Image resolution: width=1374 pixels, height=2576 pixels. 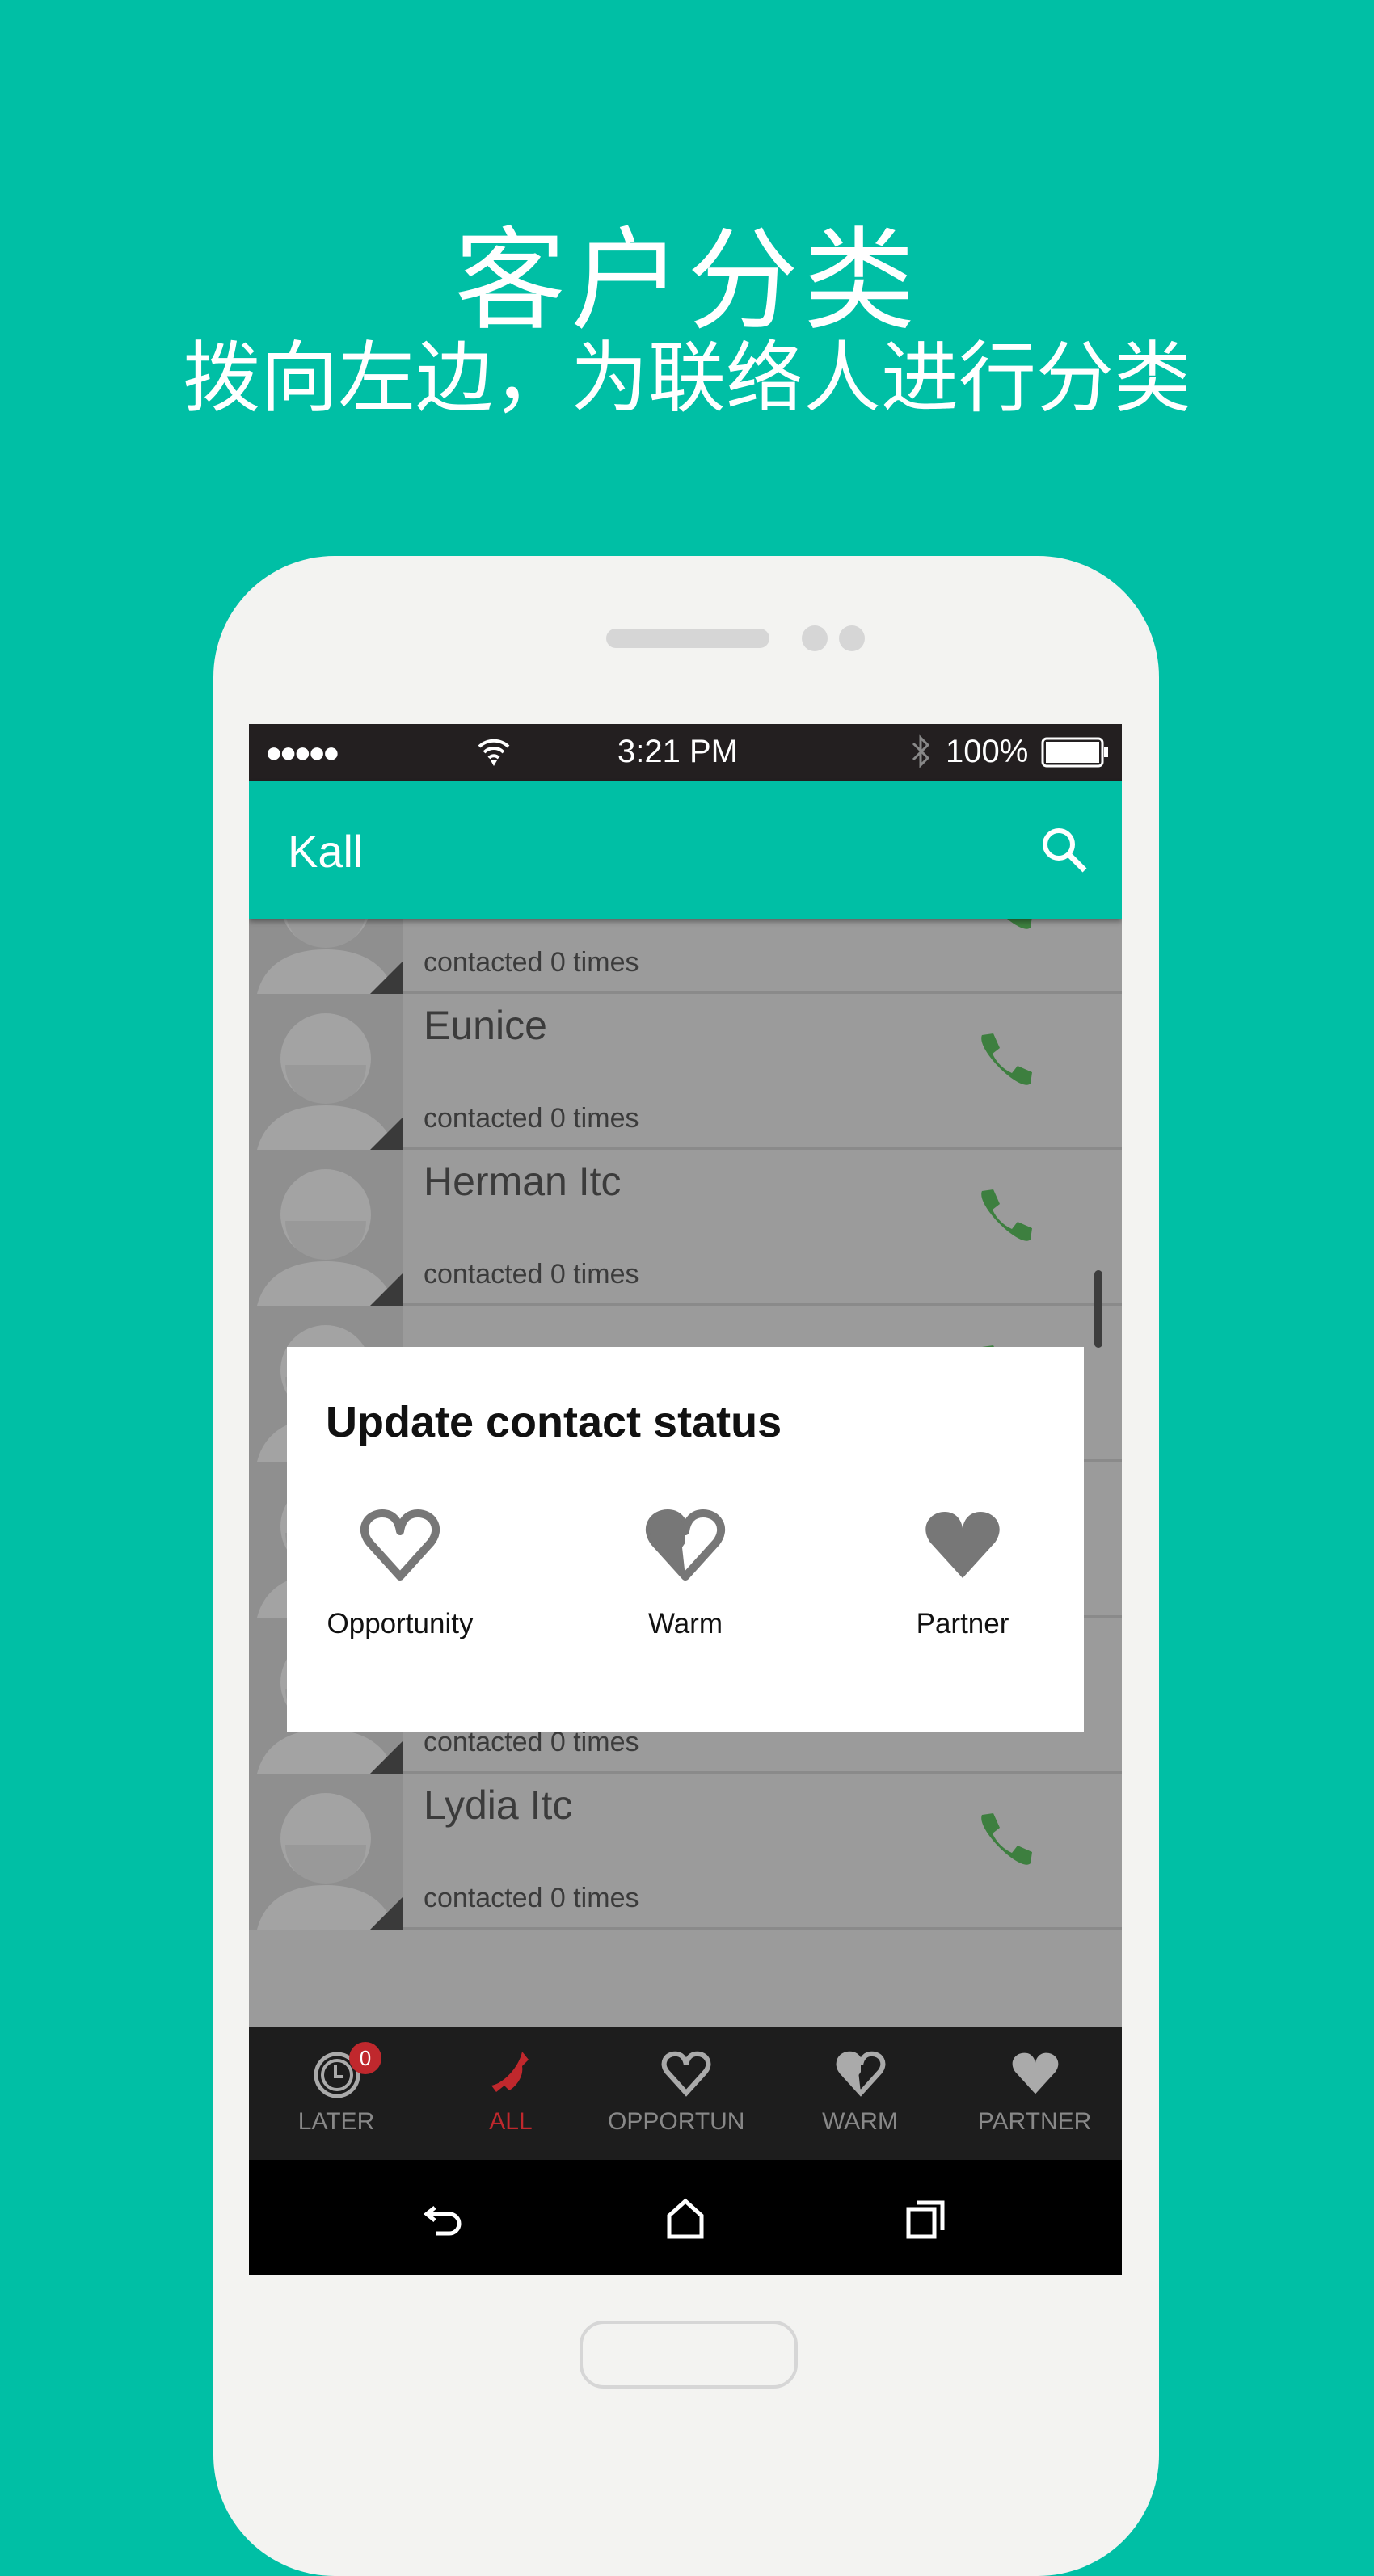 I want to click on bottom-nav: 0 LATER ALL OPPORTUNITY WARM PARTNER, so click(x=685, y=2093).